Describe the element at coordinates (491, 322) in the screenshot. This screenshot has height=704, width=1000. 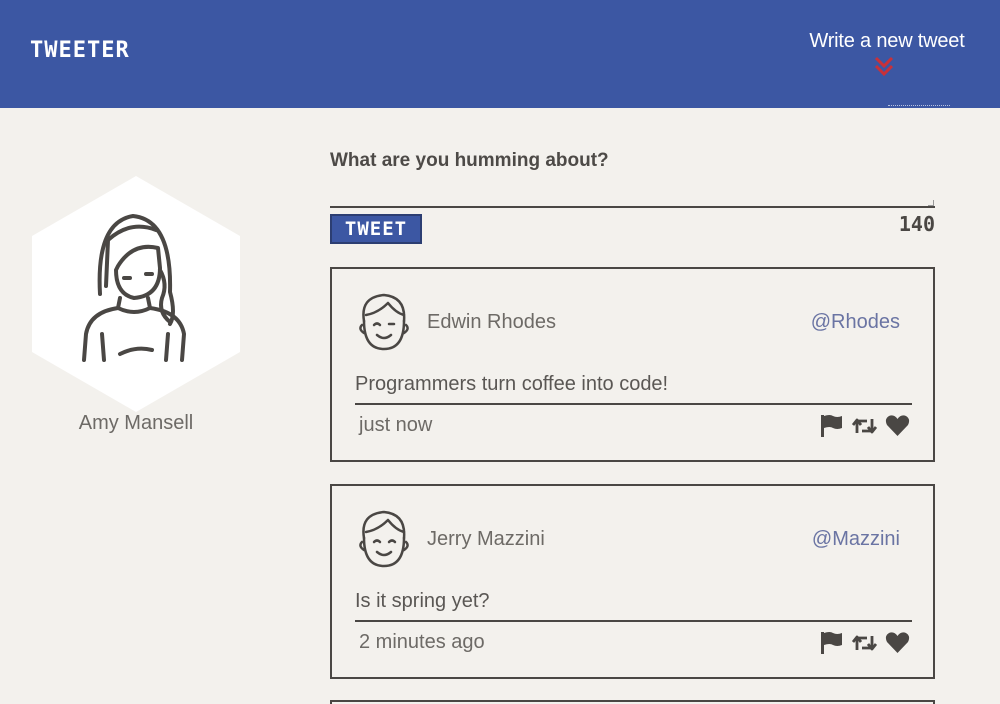
I see `tweet-author-name: Edwin Rhodes` at that location.